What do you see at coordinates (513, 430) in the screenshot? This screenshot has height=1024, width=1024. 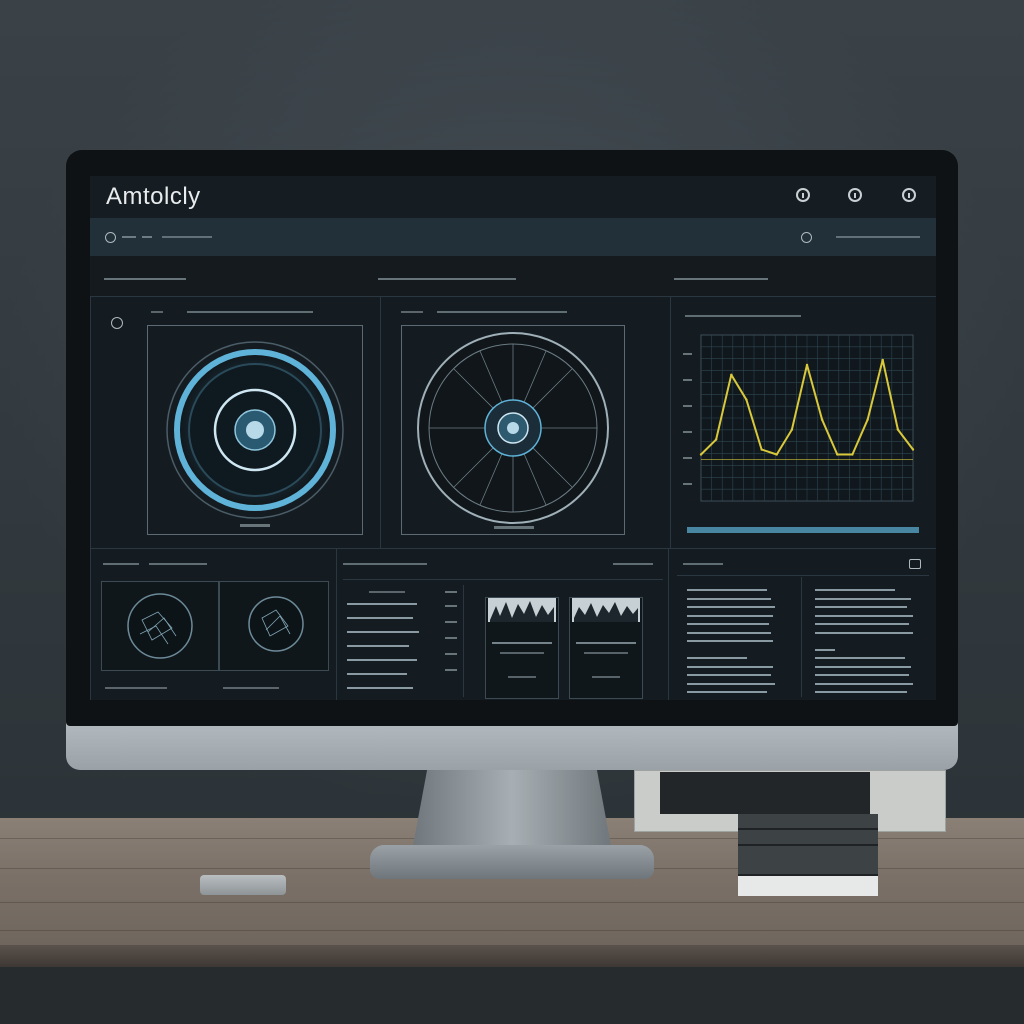 I see `radar-frame` at bounding box center [513, 430].